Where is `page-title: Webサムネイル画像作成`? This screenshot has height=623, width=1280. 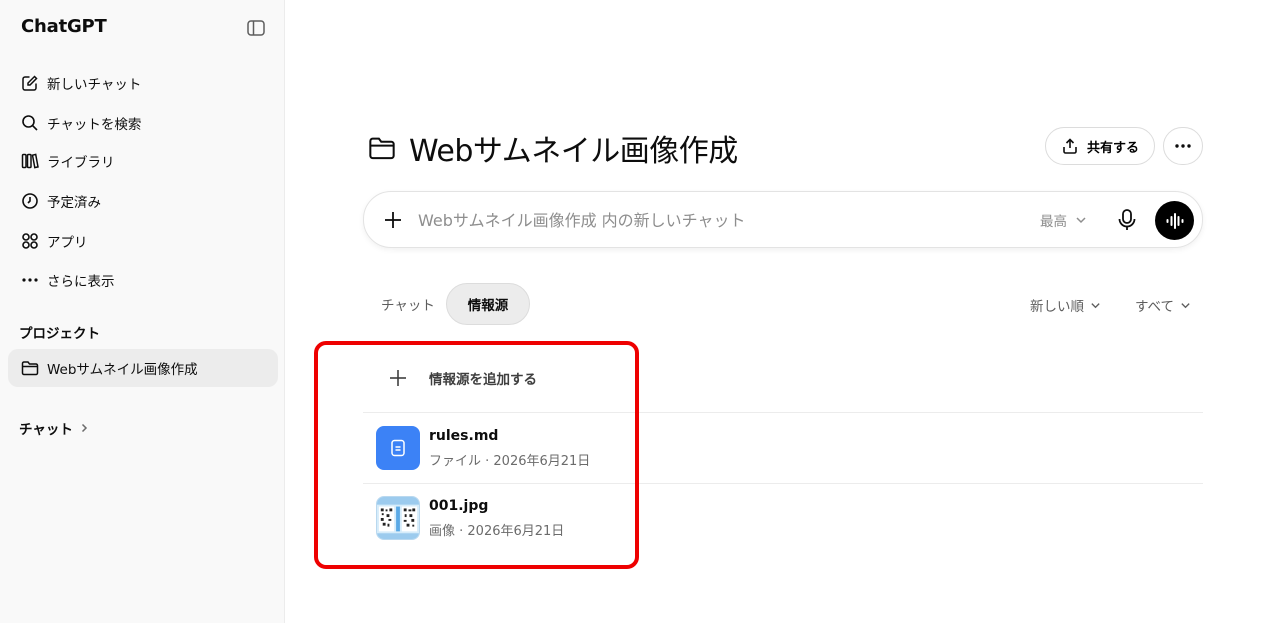 page-title: Webサムネイル画像作成 is located at coordinates (573, 151).